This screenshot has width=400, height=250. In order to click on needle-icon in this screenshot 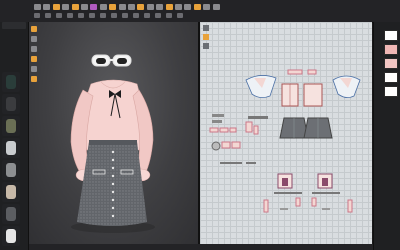, I will do `click(94, 7)`.